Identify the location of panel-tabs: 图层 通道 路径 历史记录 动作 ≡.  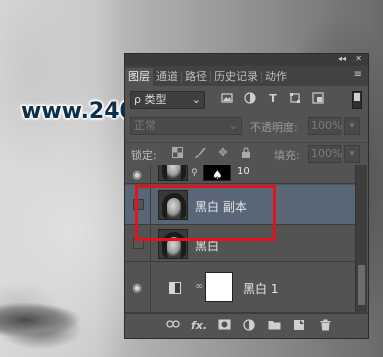
(246, 76).